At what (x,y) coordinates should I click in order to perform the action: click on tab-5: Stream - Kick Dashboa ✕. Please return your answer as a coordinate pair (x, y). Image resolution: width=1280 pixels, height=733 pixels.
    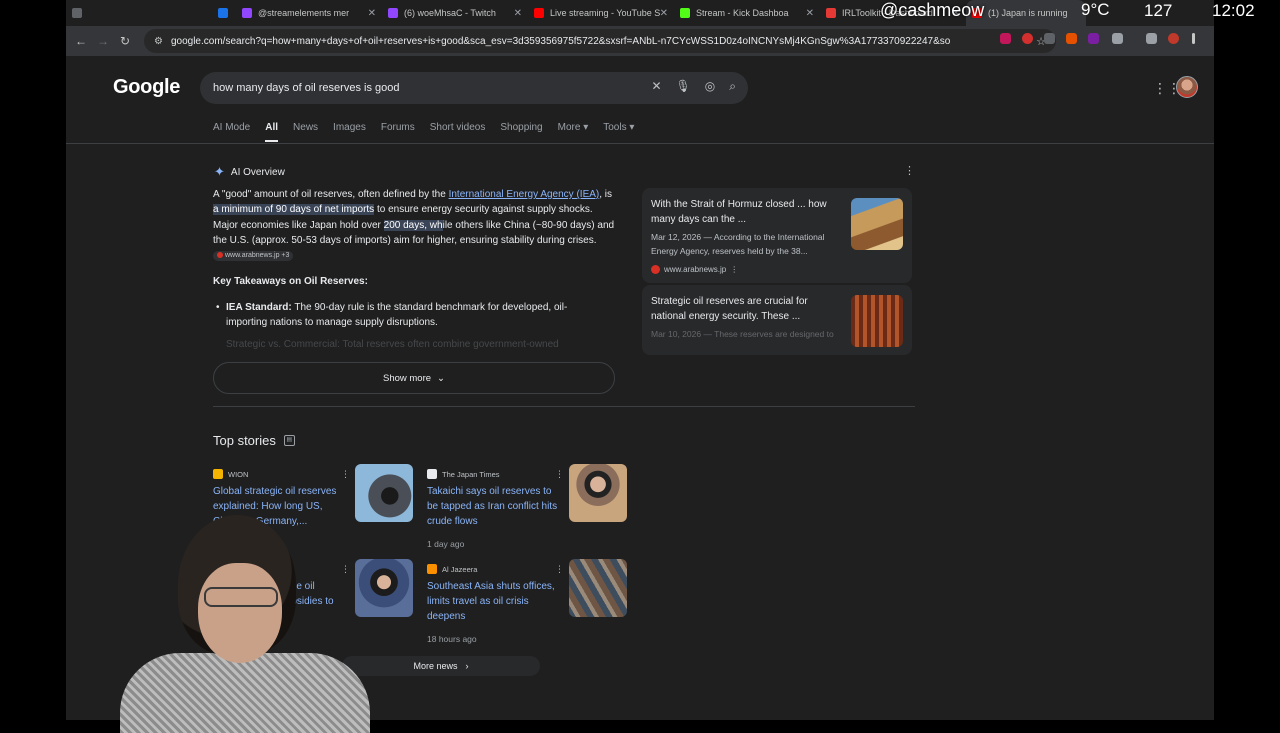
    Looking at the image, I should click on (747, 13).